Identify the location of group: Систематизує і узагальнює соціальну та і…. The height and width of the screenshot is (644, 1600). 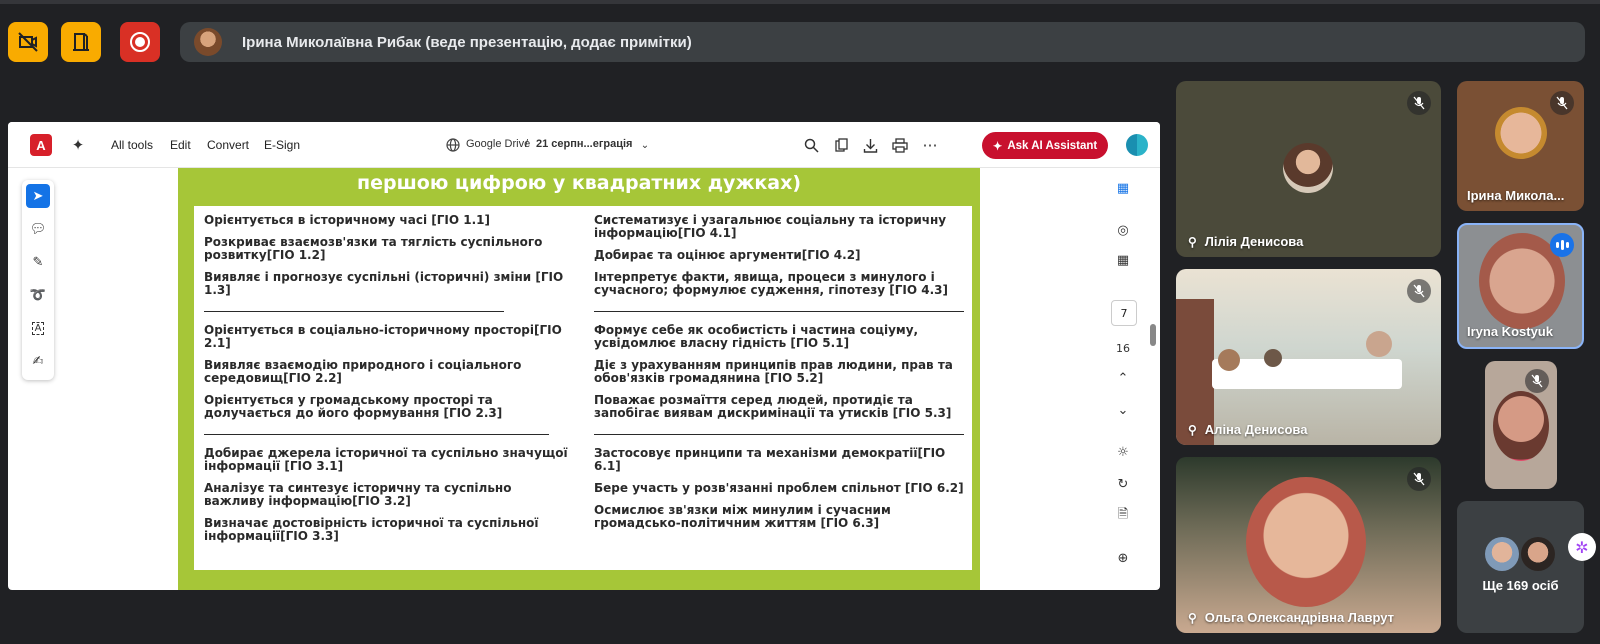
(779, 255).